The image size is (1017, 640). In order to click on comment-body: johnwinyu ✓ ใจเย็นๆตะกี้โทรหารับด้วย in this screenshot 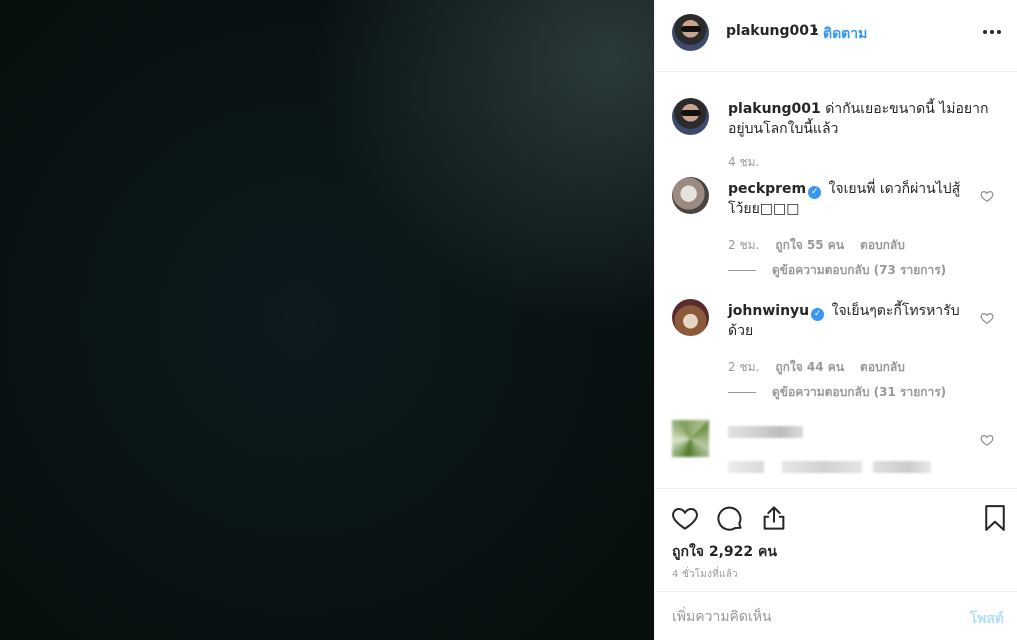, I will do `click(848, 321)`.